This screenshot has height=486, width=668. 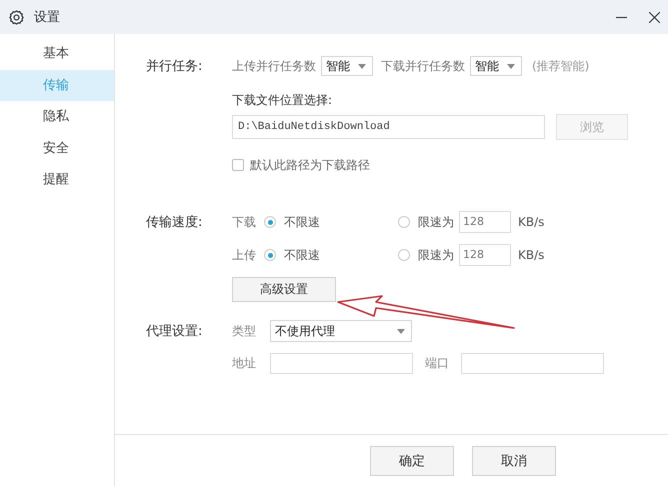 What do you see at coordinates (57, 116) in the screenshot?
I see `sidebar-item: 隐私` at bounding box center [57, 116].